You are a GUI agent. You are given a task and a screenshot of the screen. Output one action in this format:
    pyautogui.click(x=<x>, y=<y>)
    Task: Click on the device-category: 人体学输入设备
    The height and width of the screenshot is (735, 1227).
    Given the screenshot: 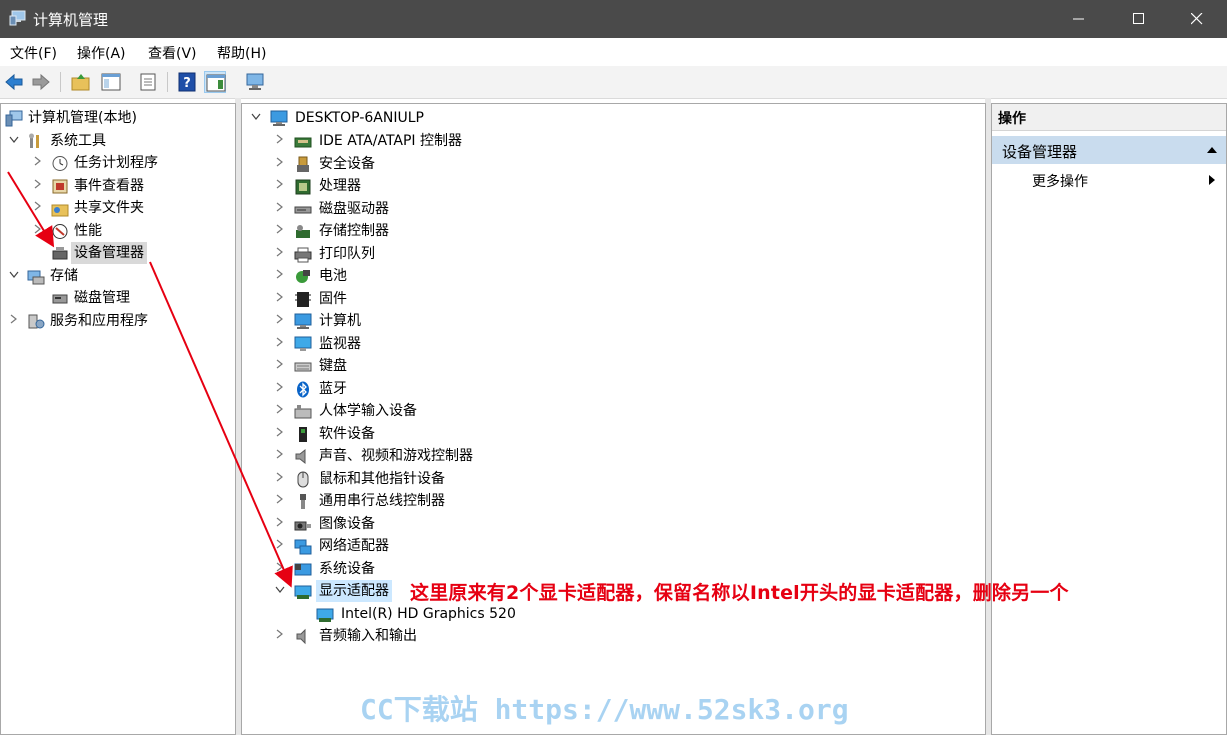 What is the action you would take?
    pyautogui.click(x=612, y=411)
    